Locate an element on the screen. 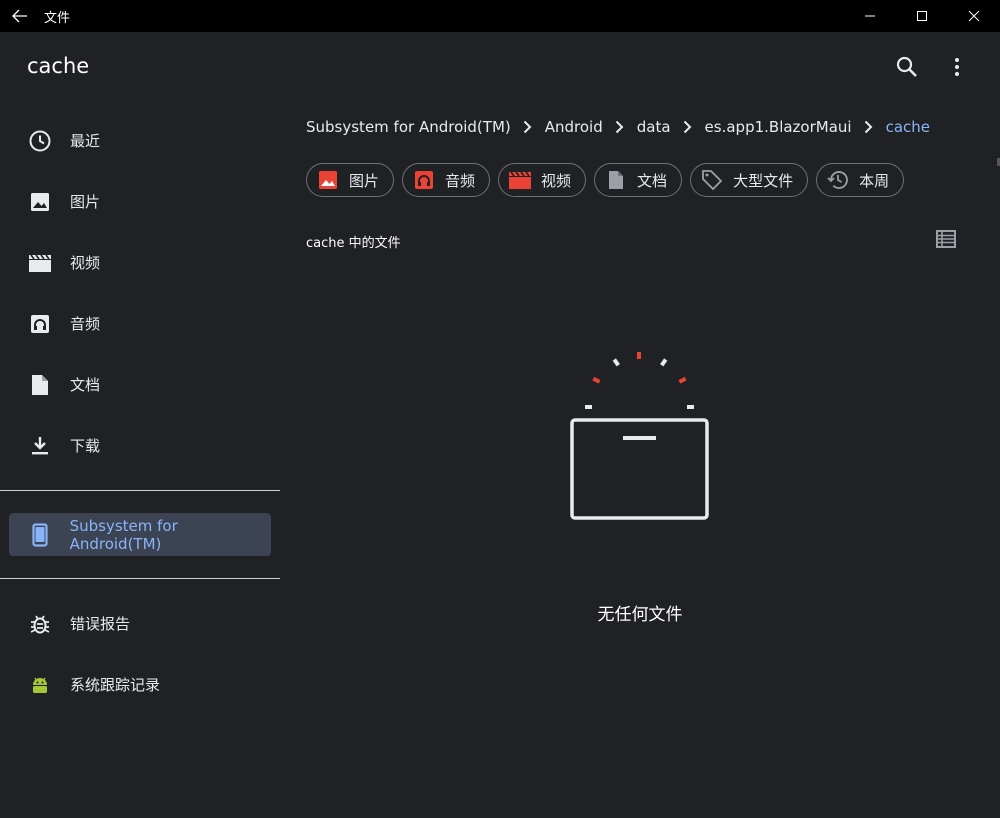  sidebar-item-label: 视频 is located at coordinates (85, 263).